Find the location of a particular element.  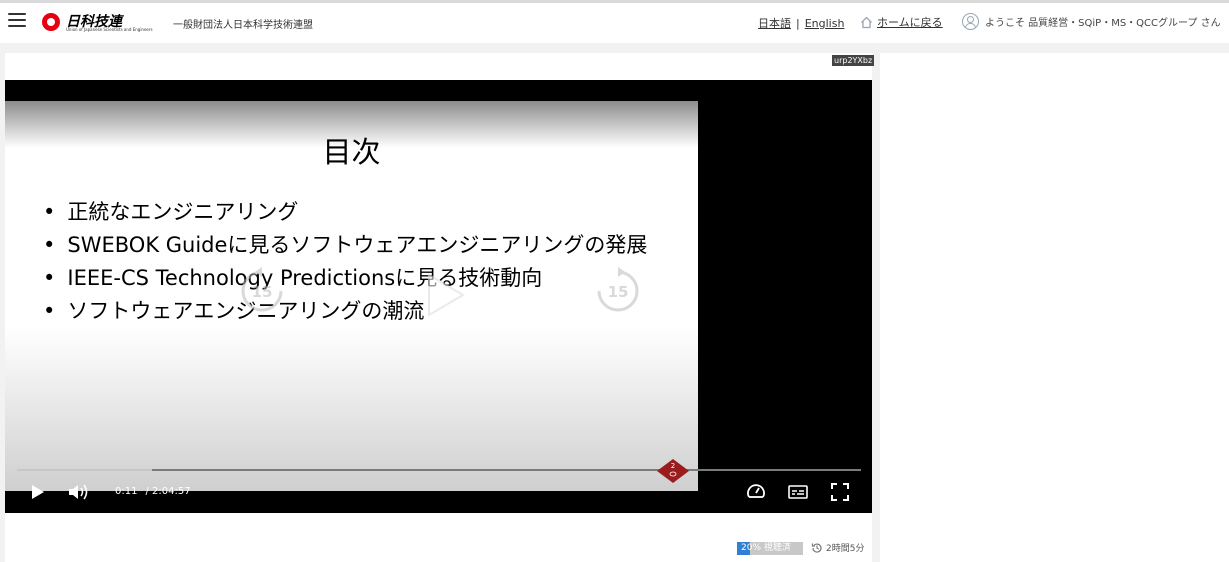

forward-15-button: 15 is located at coordinates (618, 291).